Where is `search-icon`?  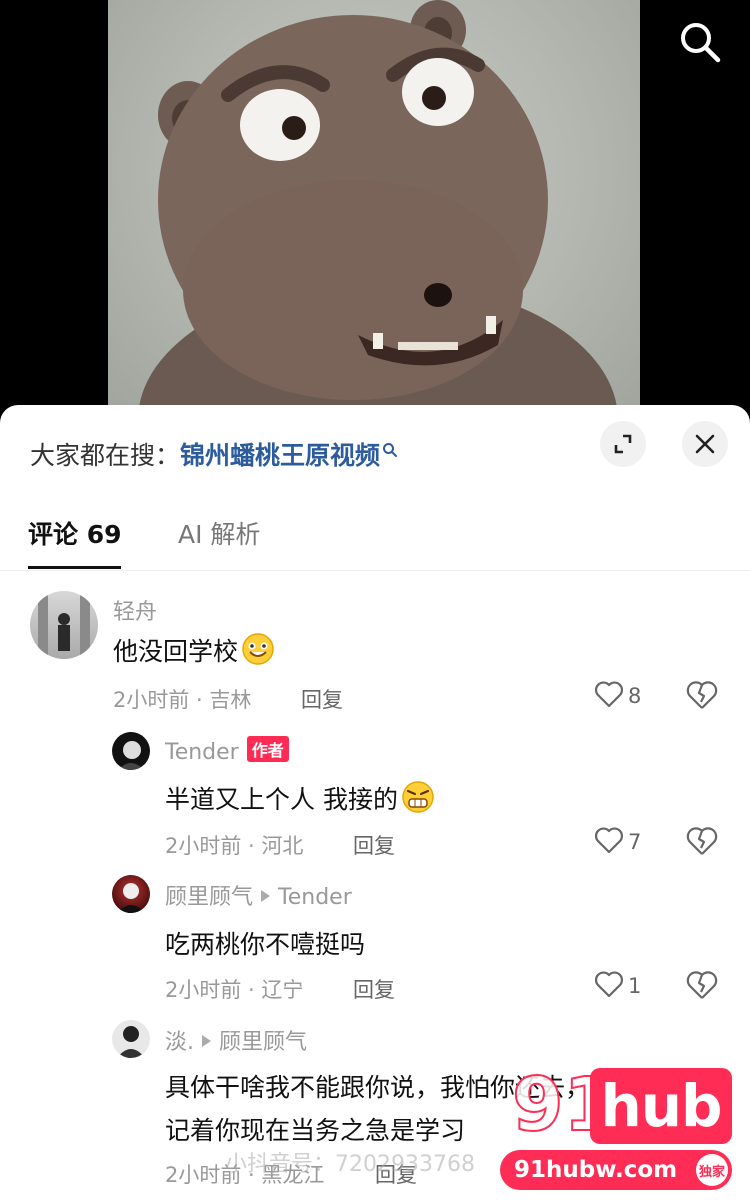 search-icon is located at coordinates (700, 42).